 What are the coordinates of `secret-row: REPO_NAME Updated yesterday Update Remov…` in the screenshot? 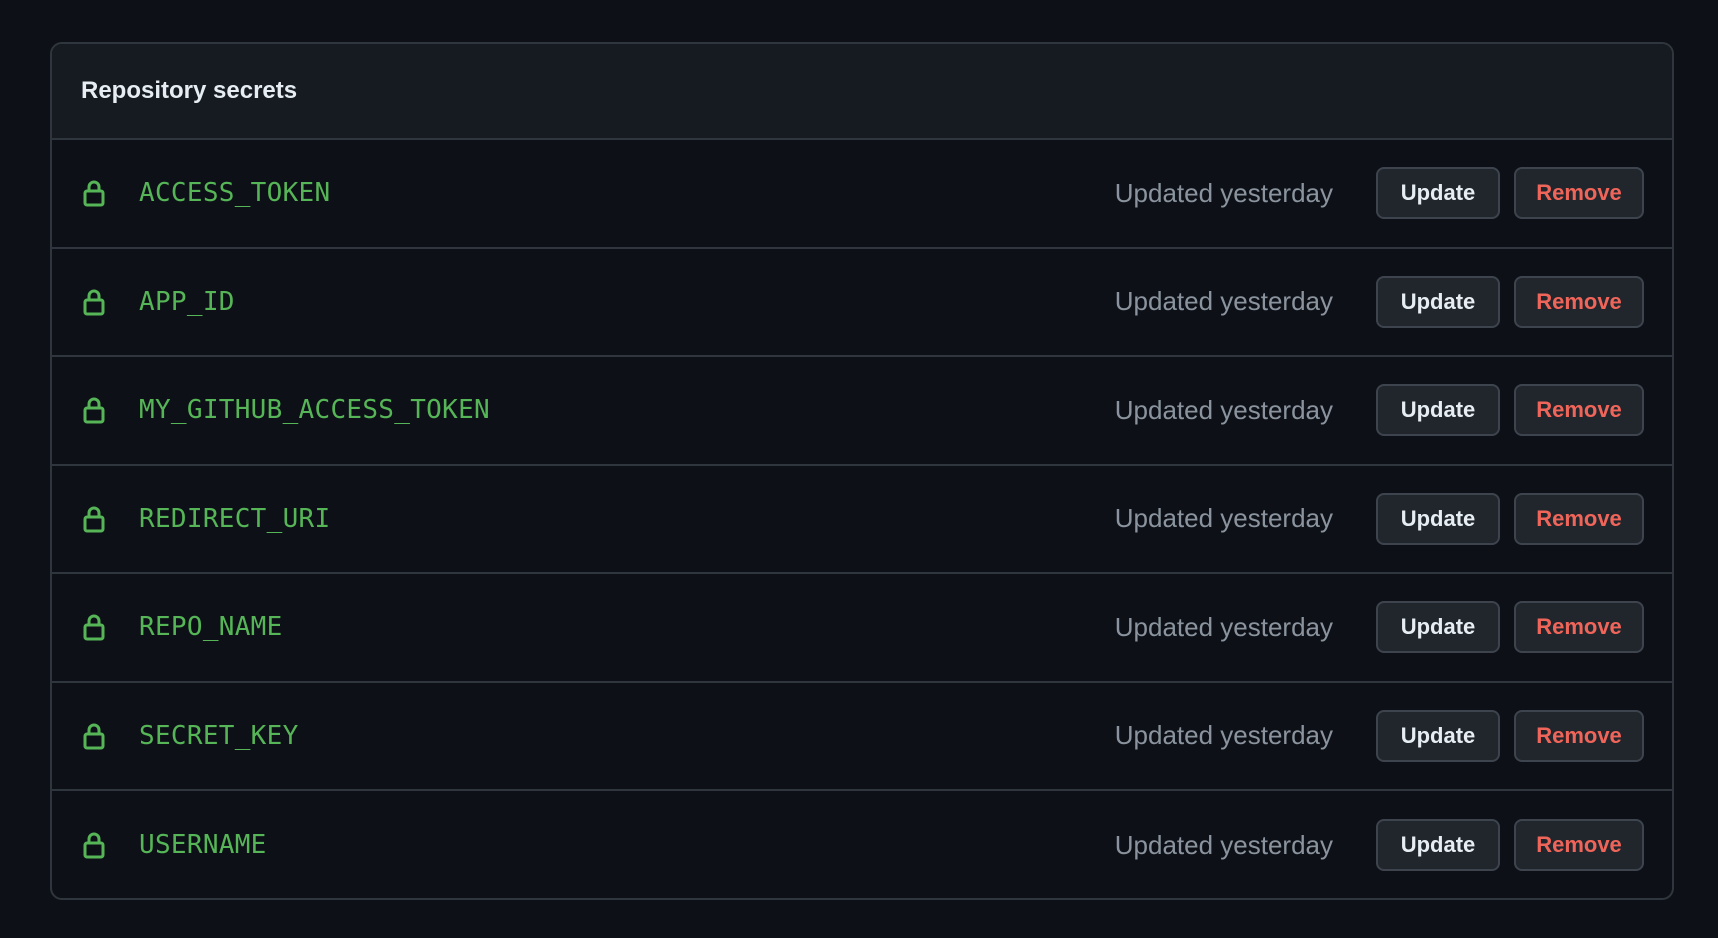 It's located at (862, 628).